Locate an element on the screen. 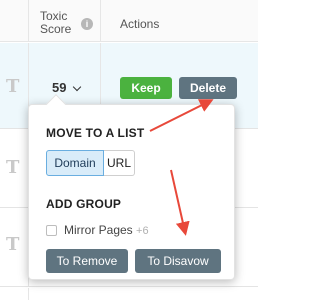  table-header: Toxic Score i Actions is located at coordinates (129, 21).